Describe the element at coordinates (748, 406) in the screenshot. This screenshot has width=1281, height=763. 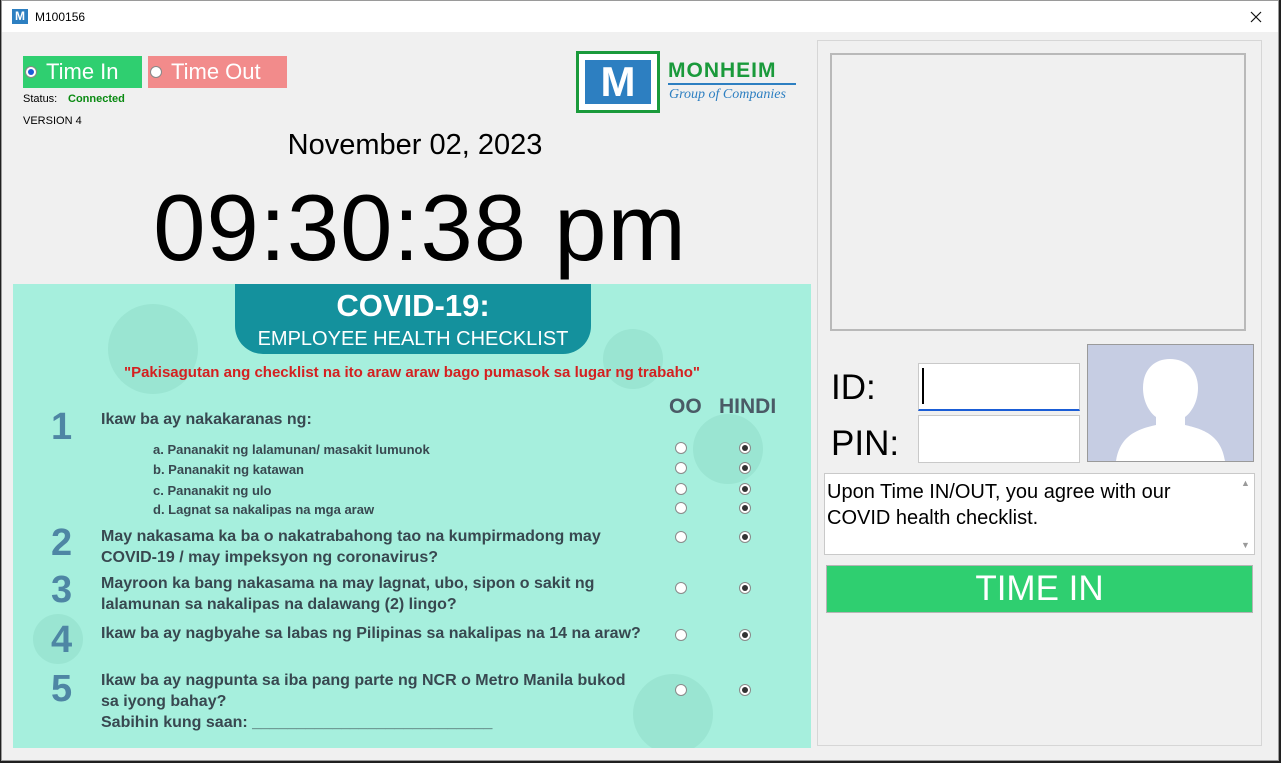
I see `column-no: HINDI` at that location.